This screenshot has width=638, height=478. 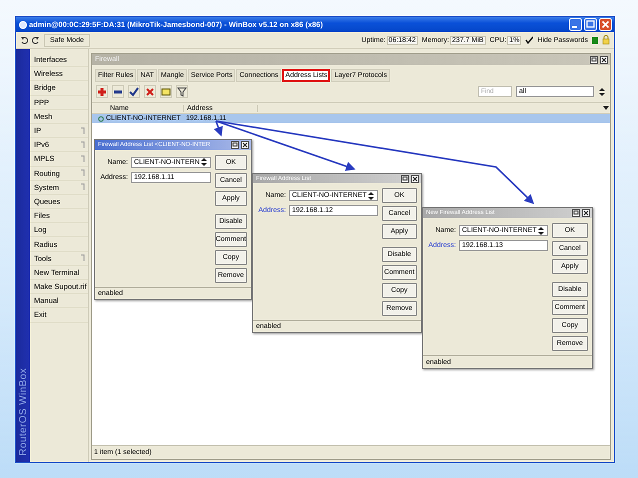 I want to click on dropdown-arrow-icon, so click(x=606, y=108).